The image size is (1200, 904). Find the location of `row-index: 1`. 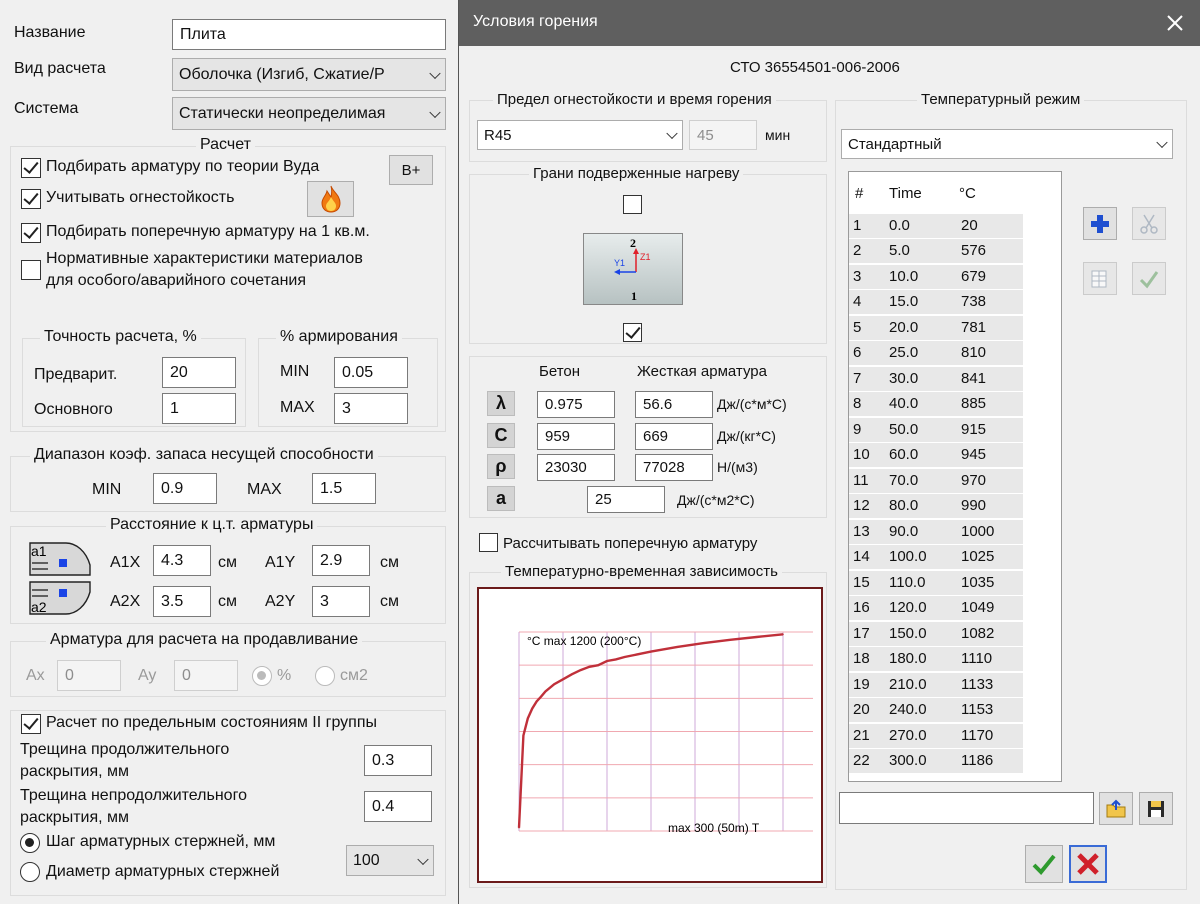

row-index: 1 is located at coordinates (864, 225).